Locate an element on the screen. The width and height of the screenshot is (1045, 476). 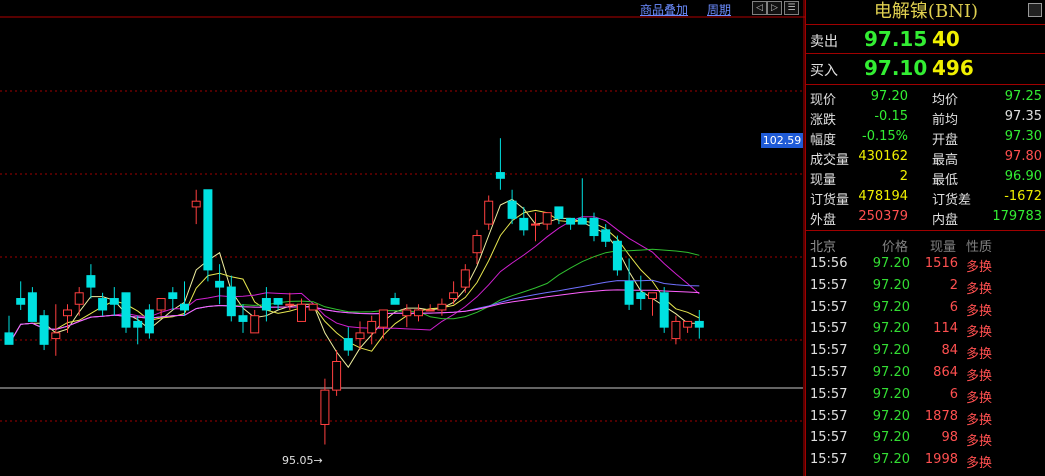
stat-row: 现价 97.20 均价 97.25 is located at coordinates (925, 97).